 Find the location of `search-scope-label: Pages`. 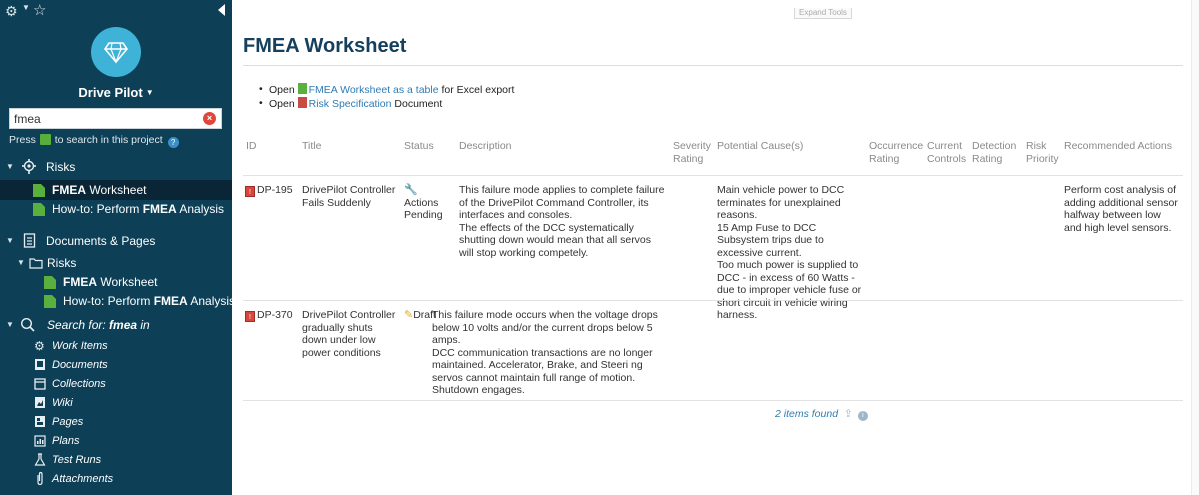

search-scope-label: Pages is located at coordinates (68, 422).